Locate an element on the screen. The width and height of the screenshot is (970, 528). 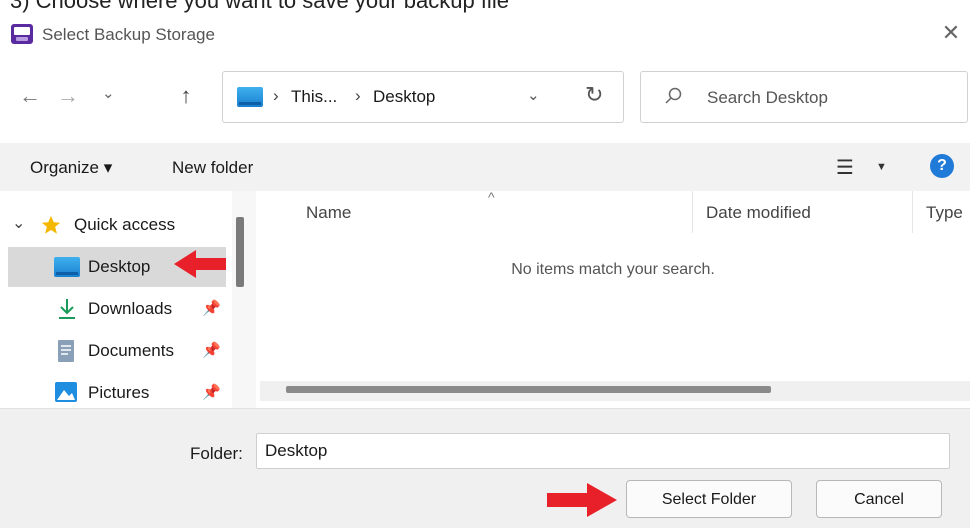
horizontal-scrollbar is located at coordinates (615, 391).